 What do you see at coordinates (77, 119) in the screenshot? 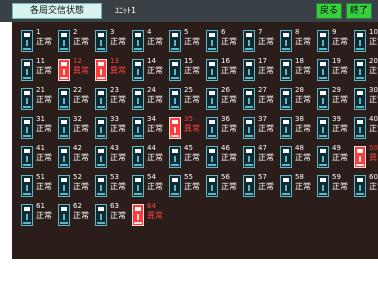
I see `station-number: 32` at bounding box center [77, 119].